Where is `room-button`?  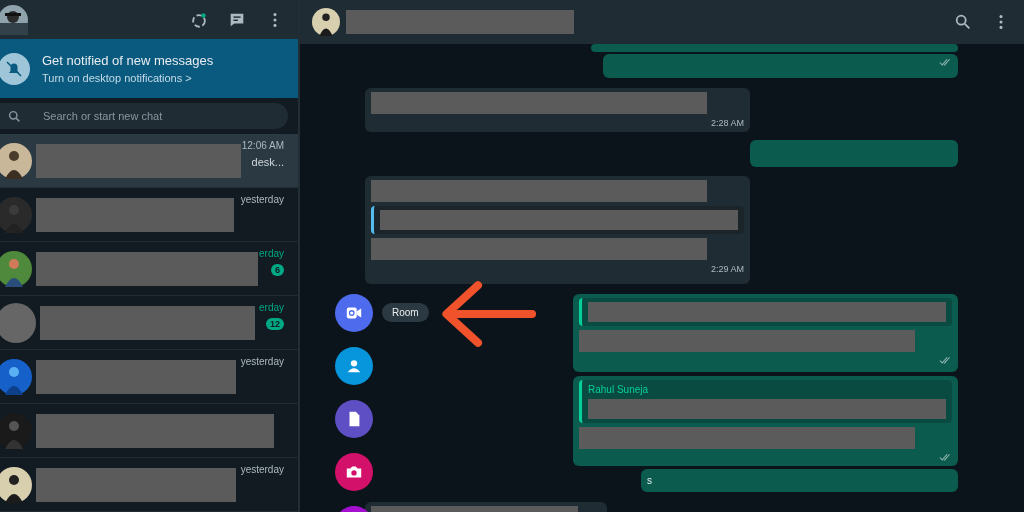
room-button is located at coordinates (354, 313).